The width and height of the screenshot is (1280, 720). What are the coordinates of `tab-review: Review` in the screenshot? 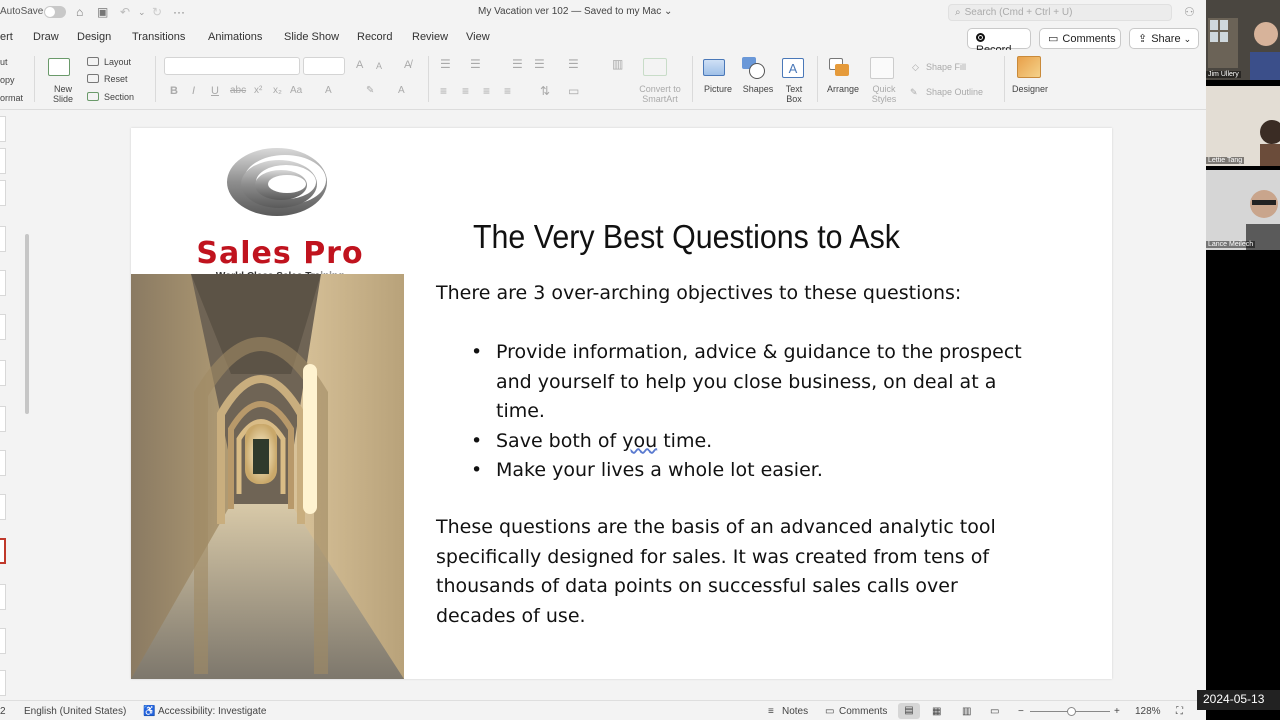 It's located at (430, 37).